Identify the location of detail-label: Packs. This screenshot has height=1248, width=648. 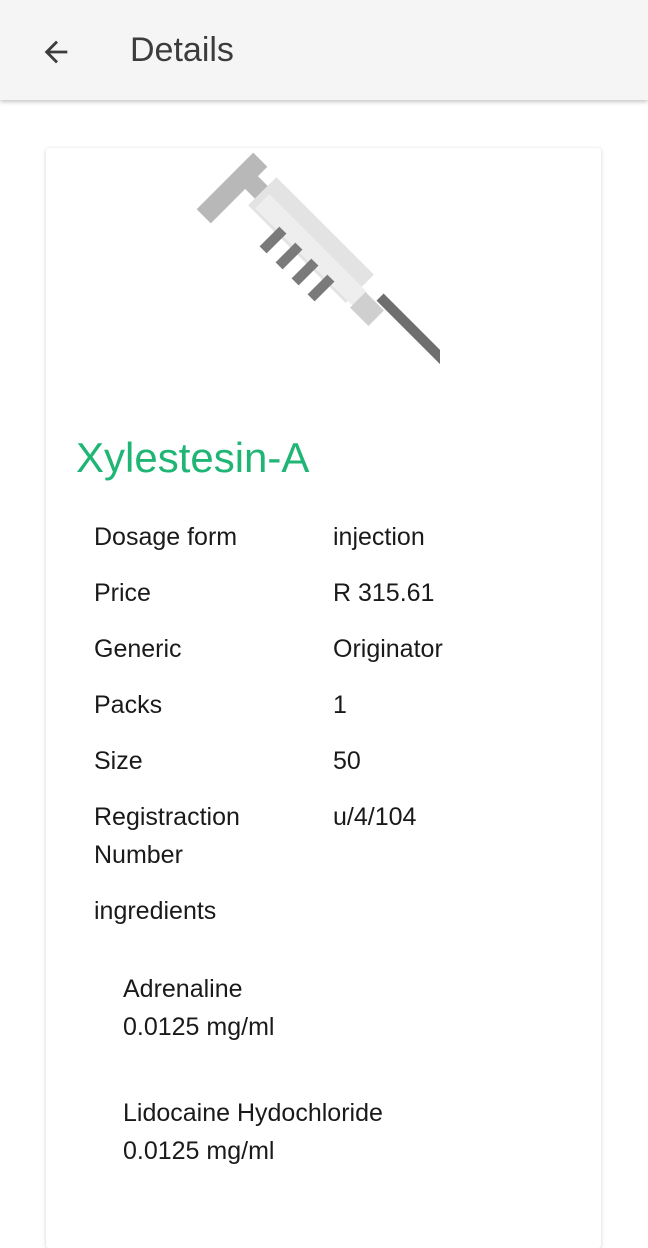
(128, 705).